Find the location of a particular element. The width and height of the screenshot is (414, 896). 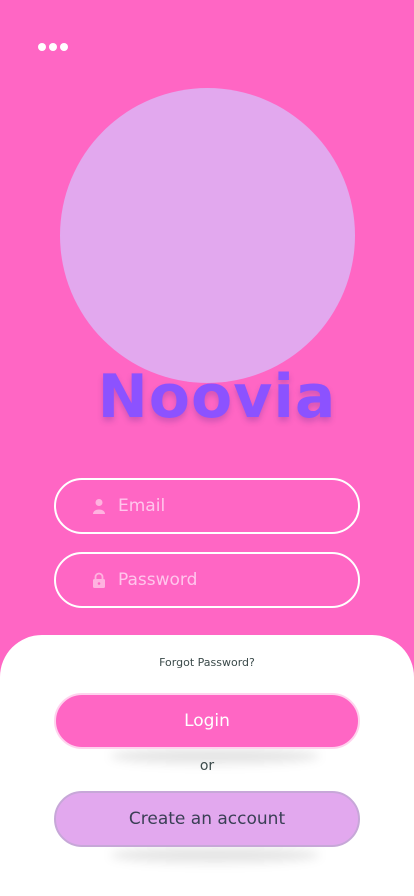

email-input is located at coordinates (233, 506).